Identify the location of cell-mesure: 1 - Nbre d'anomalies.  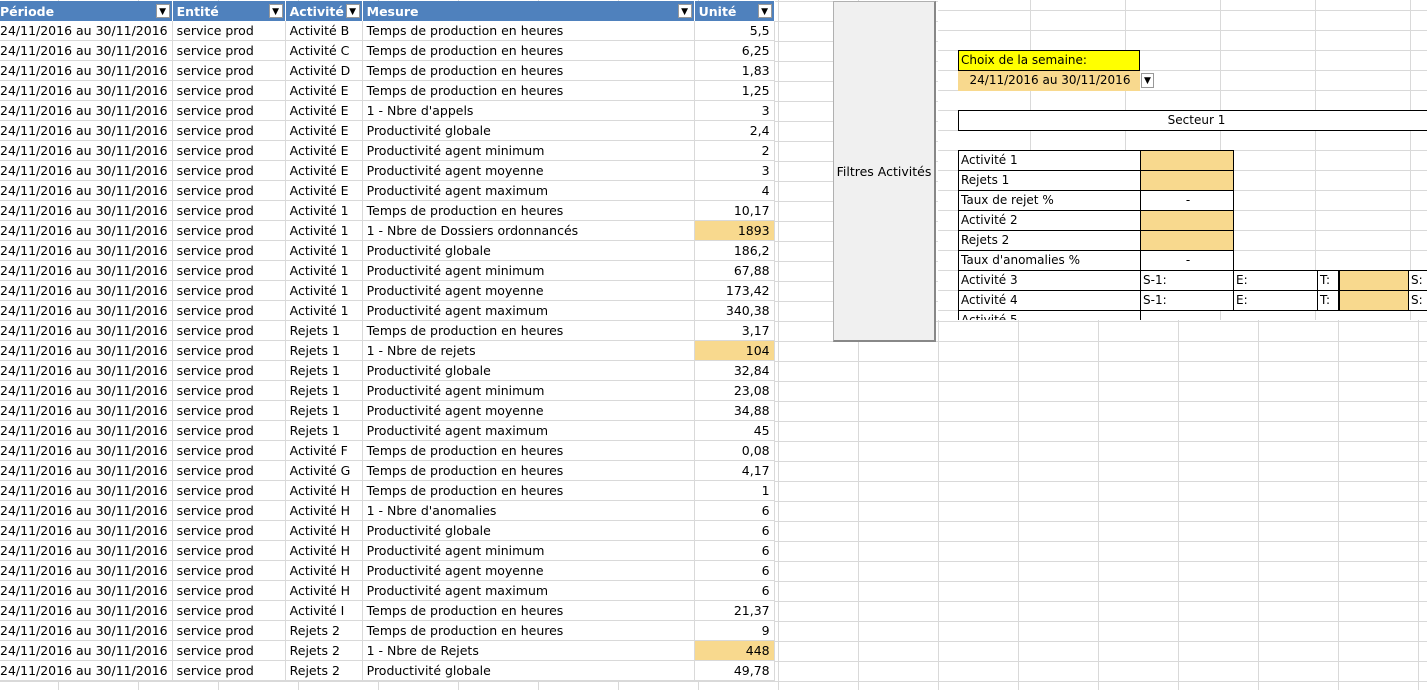
(528, 510).